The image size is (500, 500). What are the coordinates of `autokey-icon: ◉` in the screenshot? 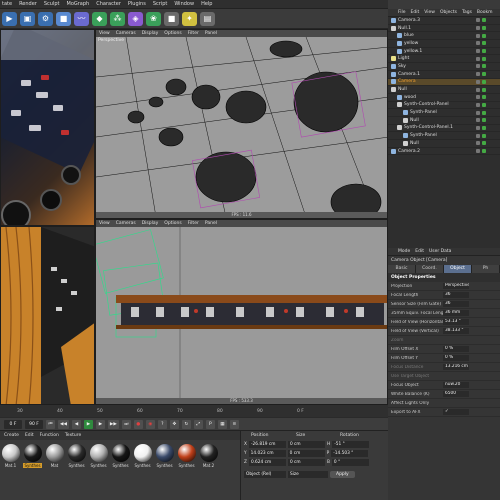 It's located at (150, 424).